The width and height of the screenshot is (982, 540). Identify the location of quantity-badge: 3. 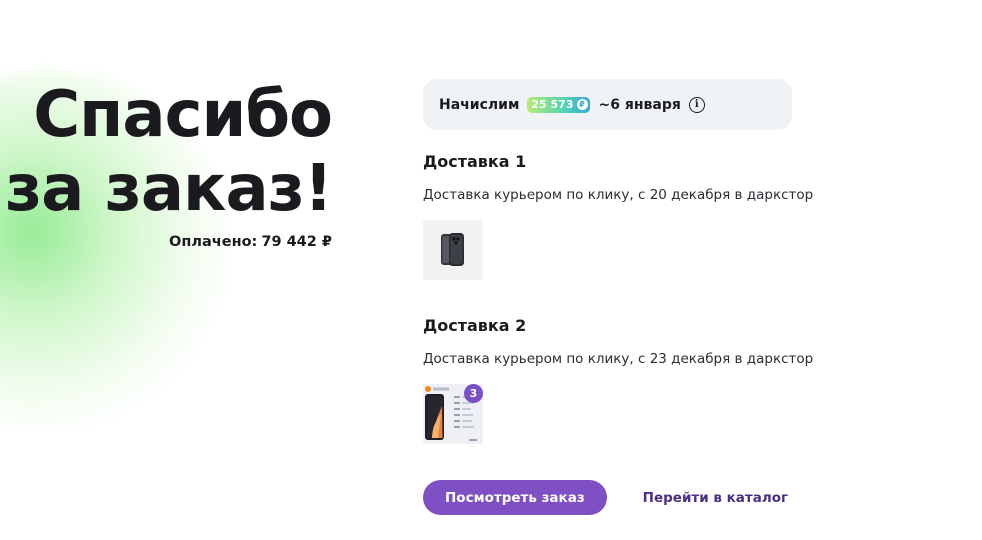
(473, 393).